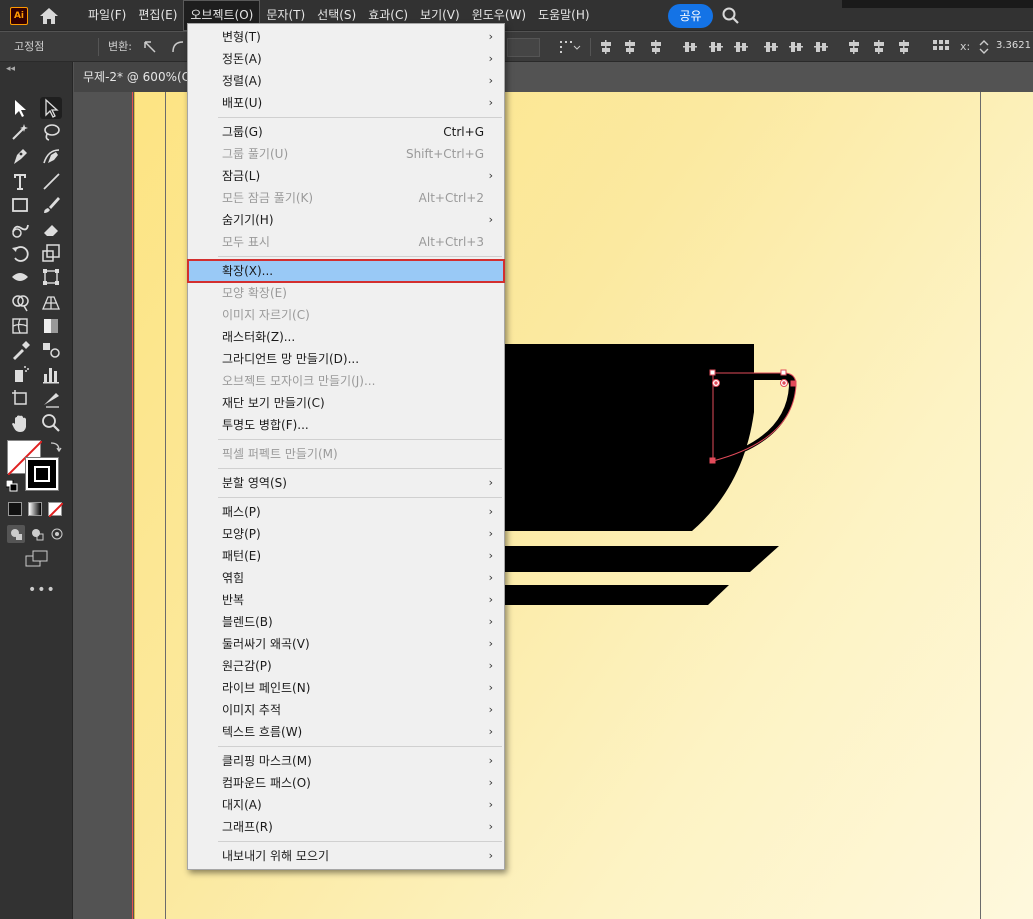 This screenshot has height=919, width=1033. Describe the element at coordinates (346, 220) in the screenshot. I see `object-menu-item: 숨기기(H) ›` at that location.